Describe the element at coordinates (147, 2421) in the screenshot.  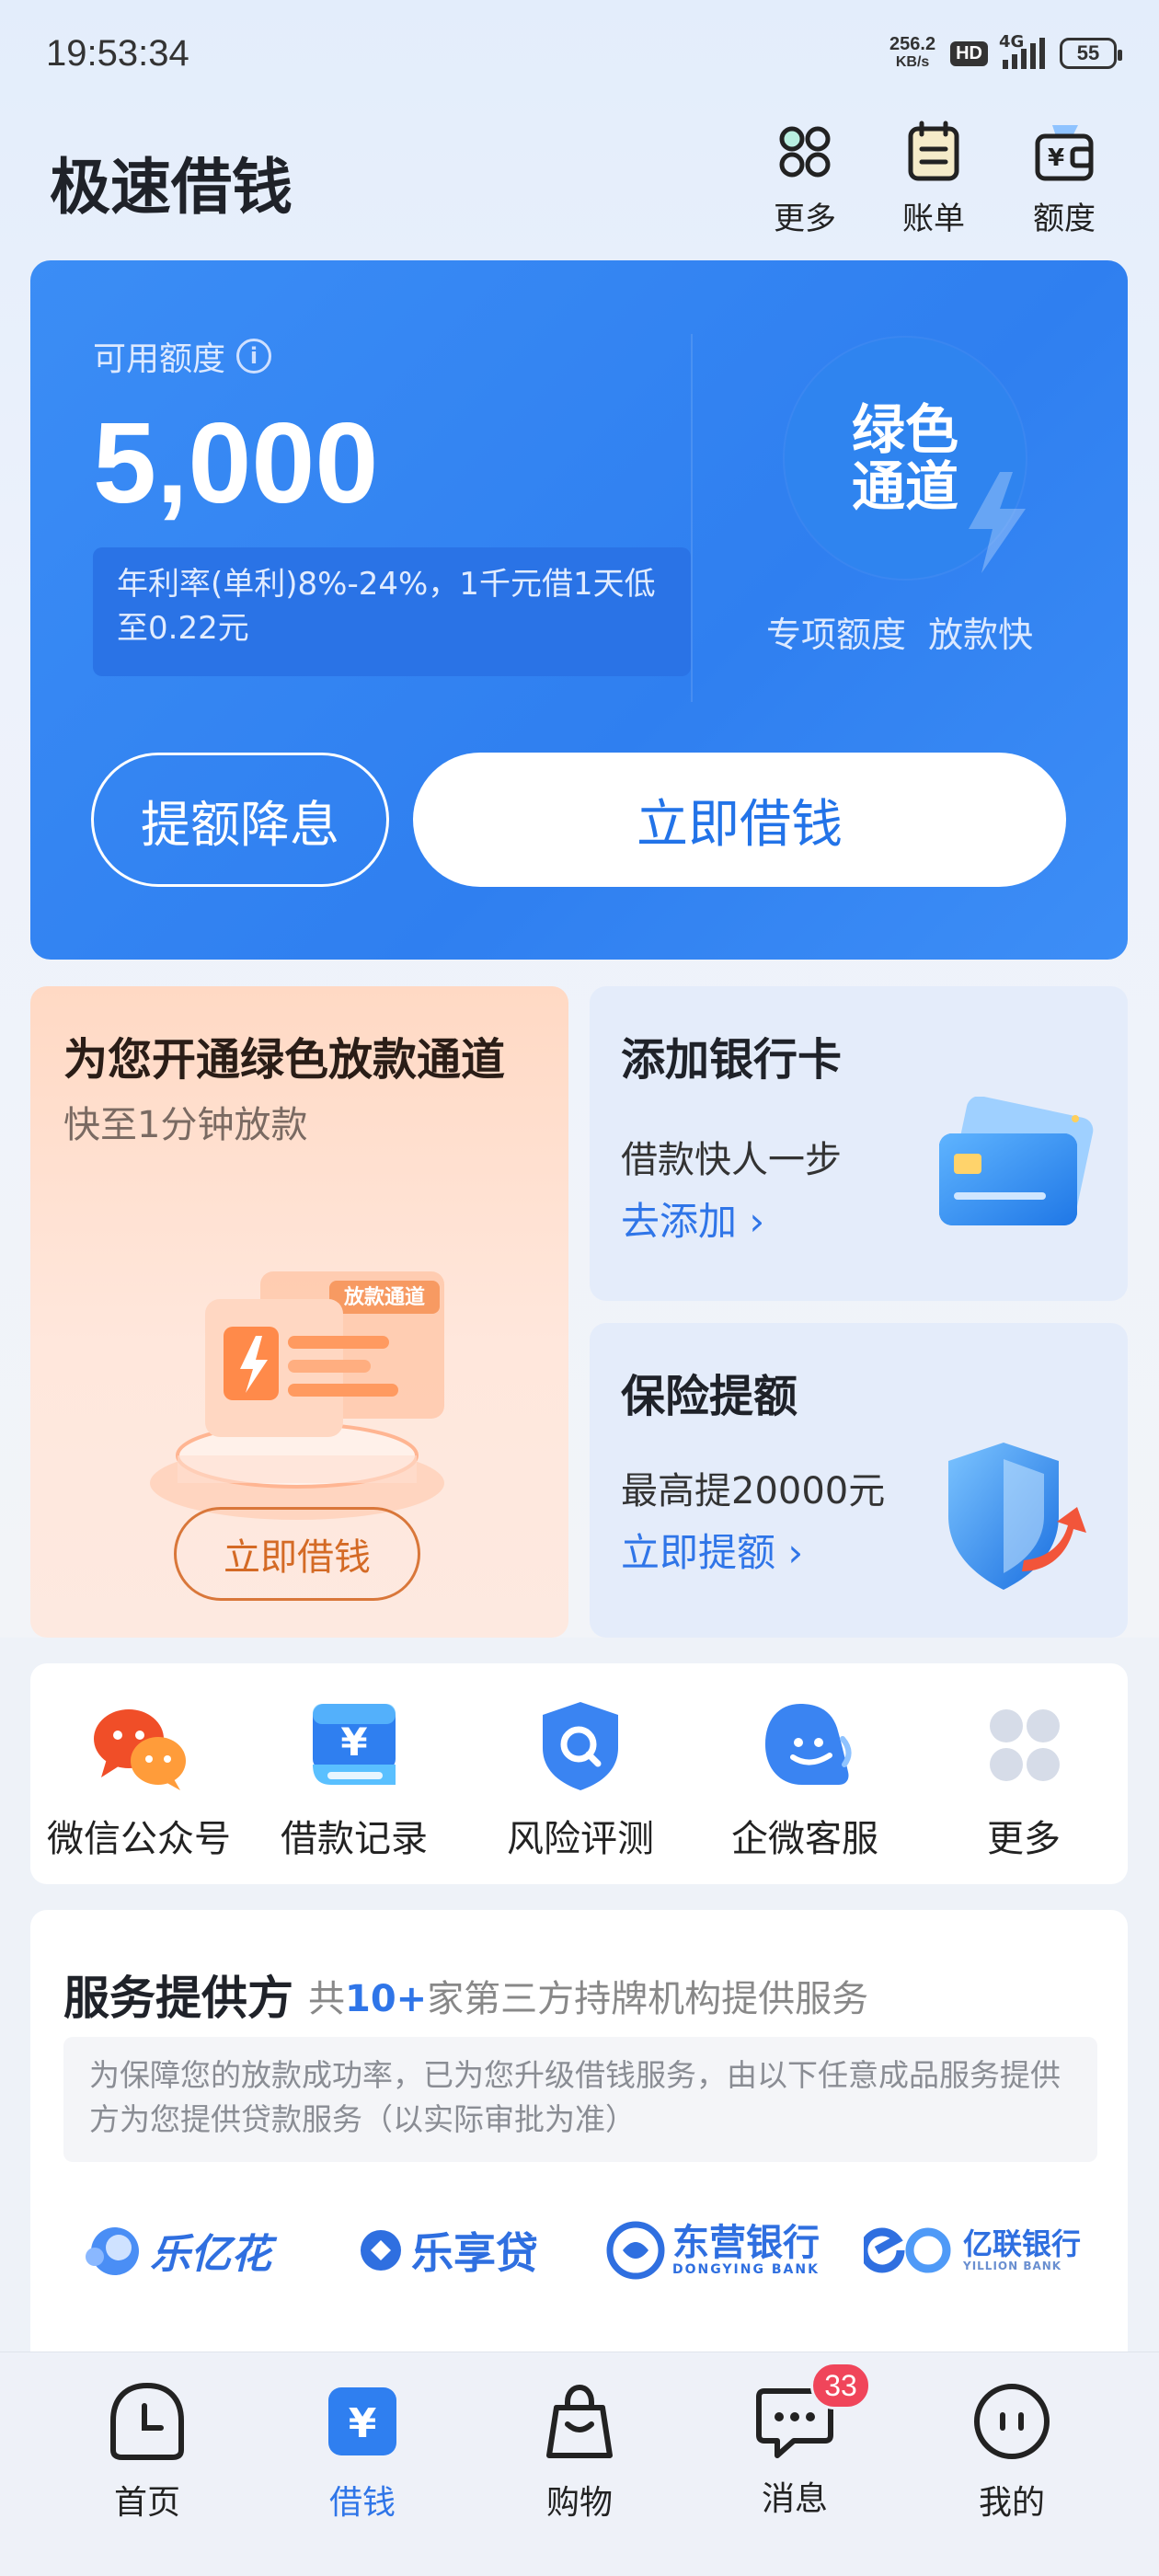
I see `home-clock-icon` at that location.